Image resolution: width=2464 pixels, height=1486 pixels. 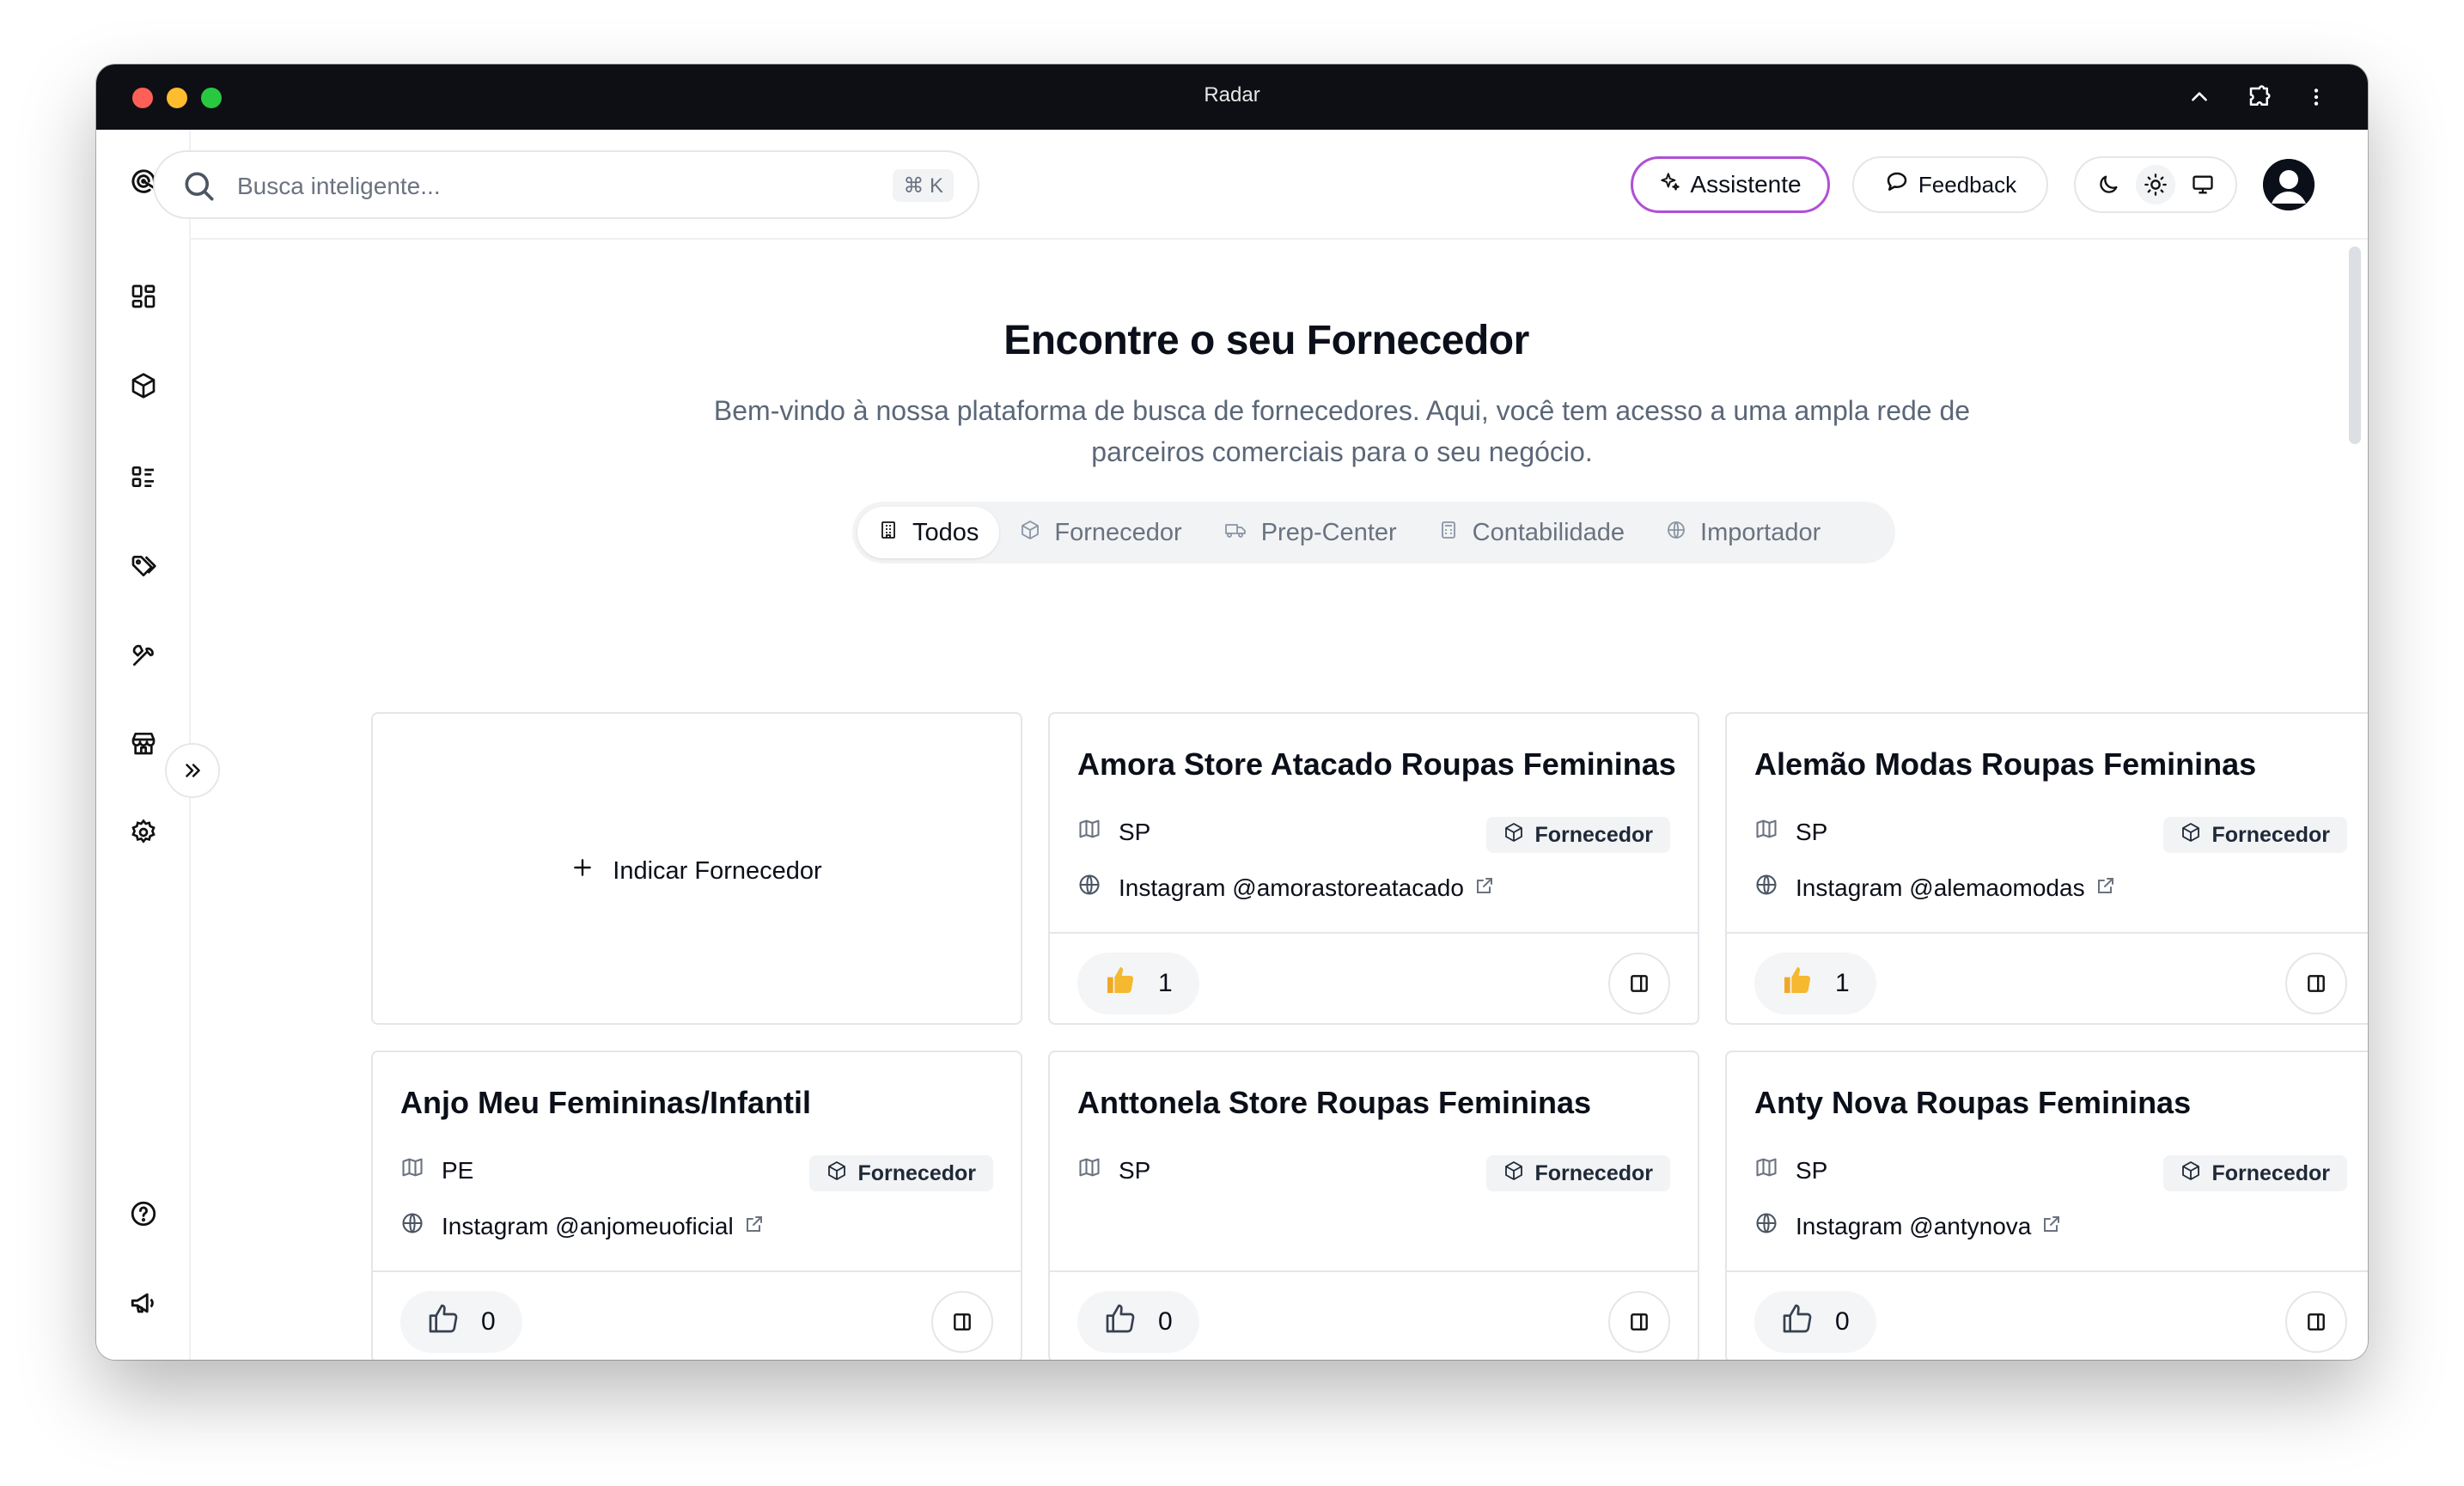 I want to click on badge-label: Fornecedor, so click(x=916, y=1172).